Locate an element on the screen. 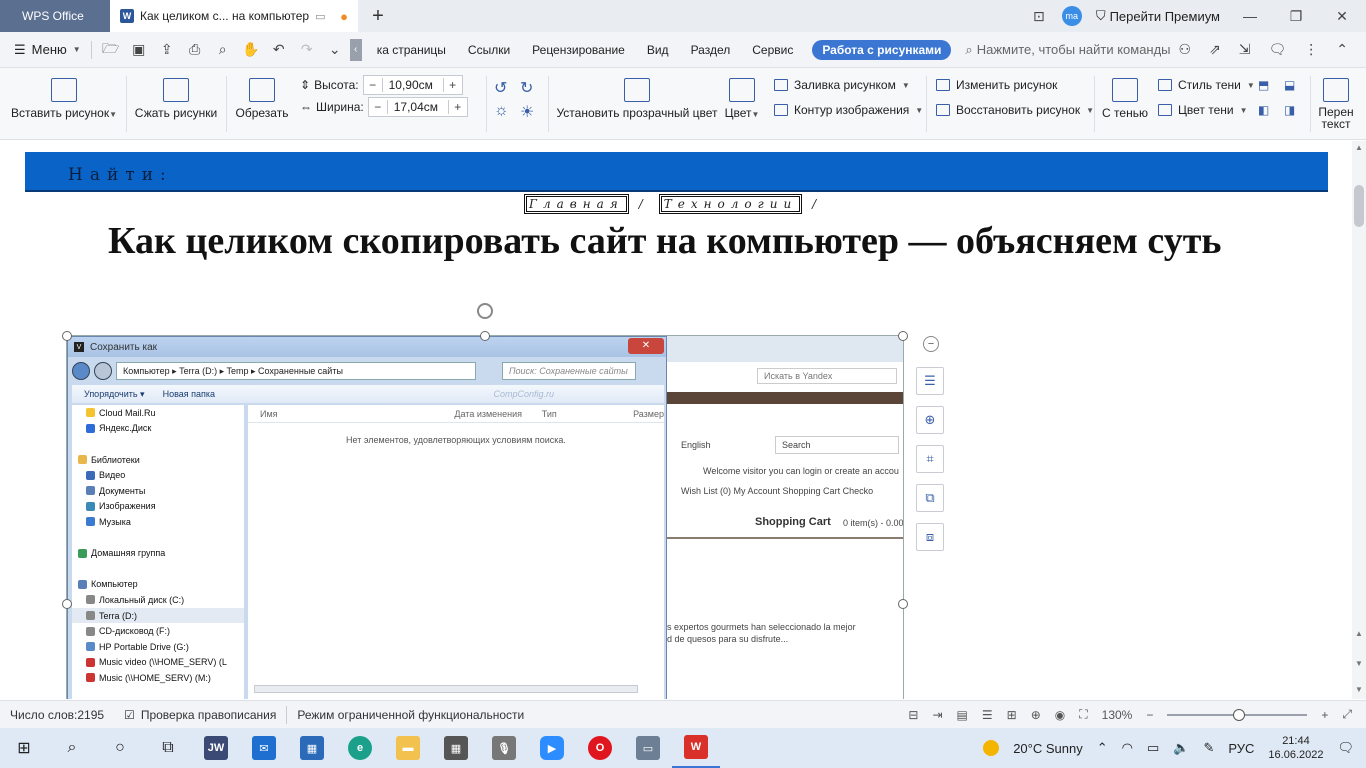  collapse-ribbon-icon: ⇲ is located at coordinates (1245, 49).